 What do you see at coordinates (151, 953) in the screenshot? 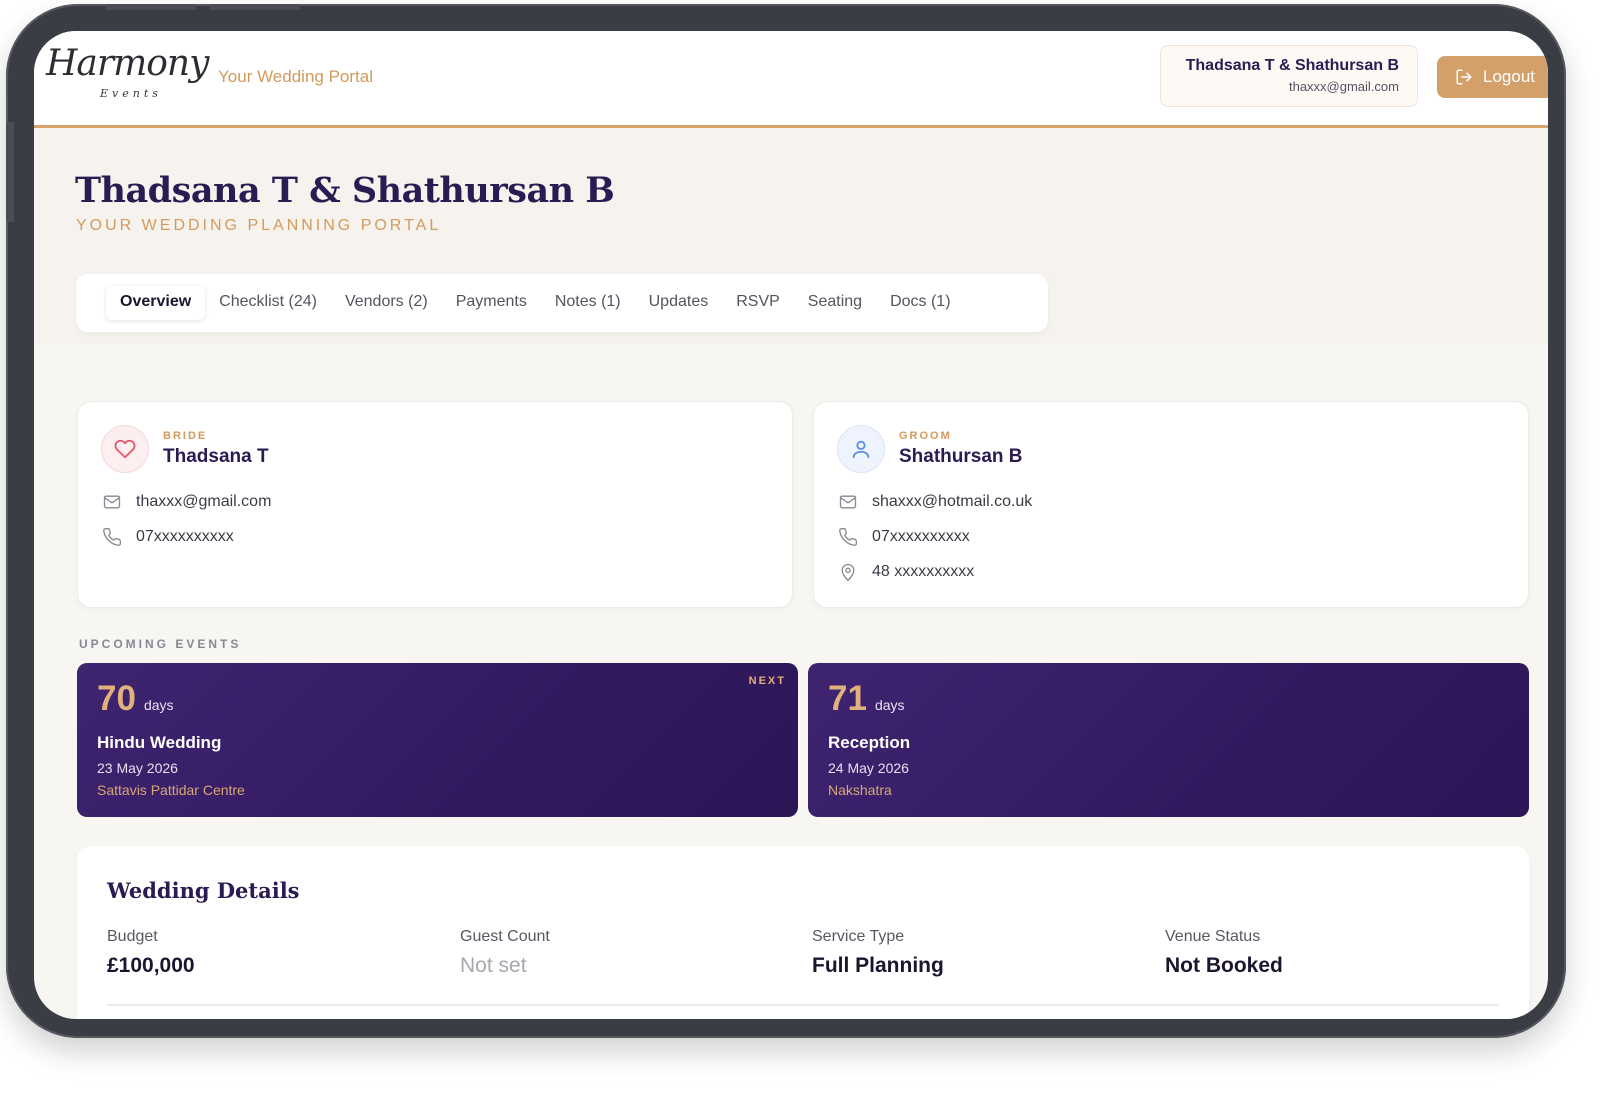
I see `detail-budget: Budget £100,000` at bounding box center [151, 953].